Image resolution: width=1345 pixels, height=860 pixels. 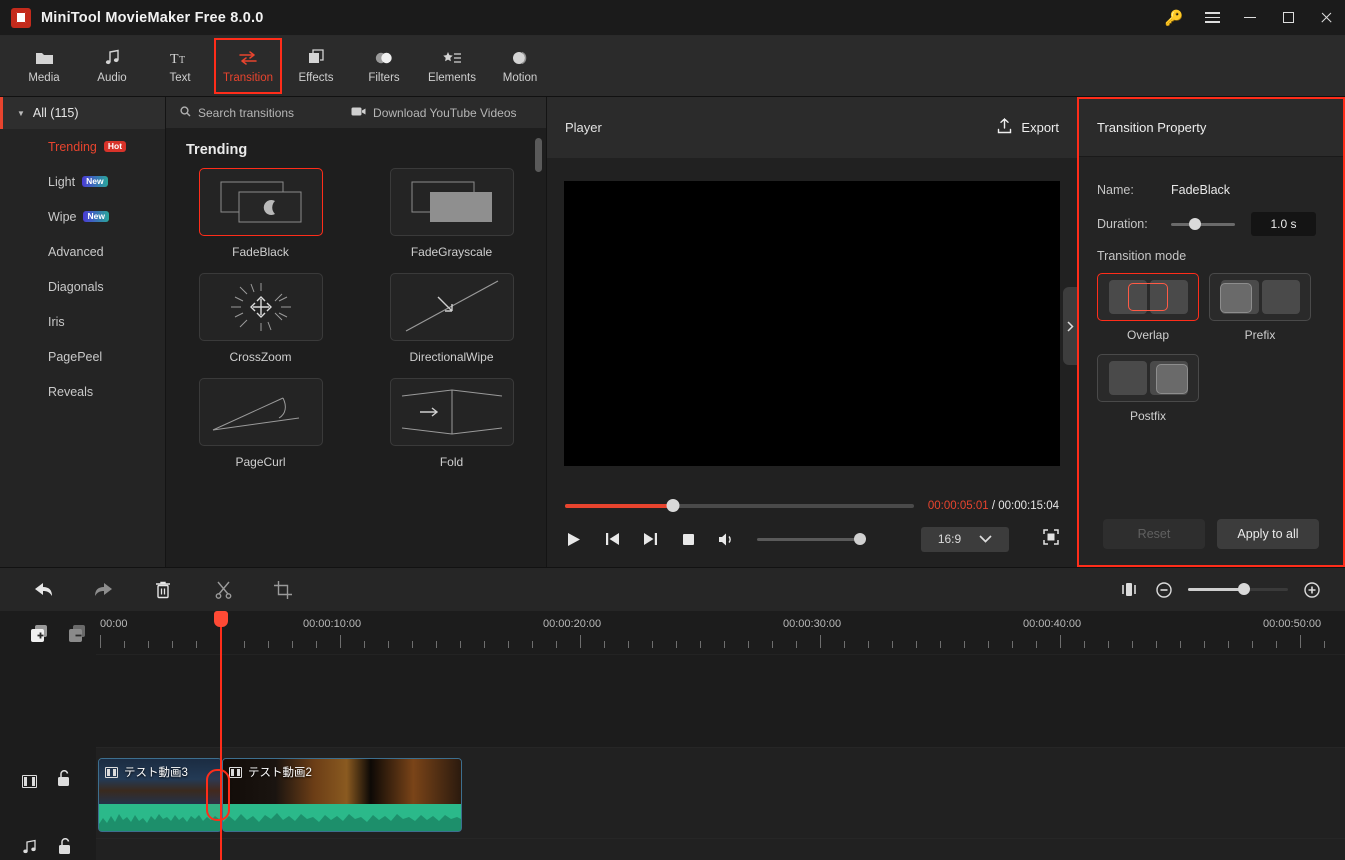 I want to click on delete-button, so click(x=163, y=590).